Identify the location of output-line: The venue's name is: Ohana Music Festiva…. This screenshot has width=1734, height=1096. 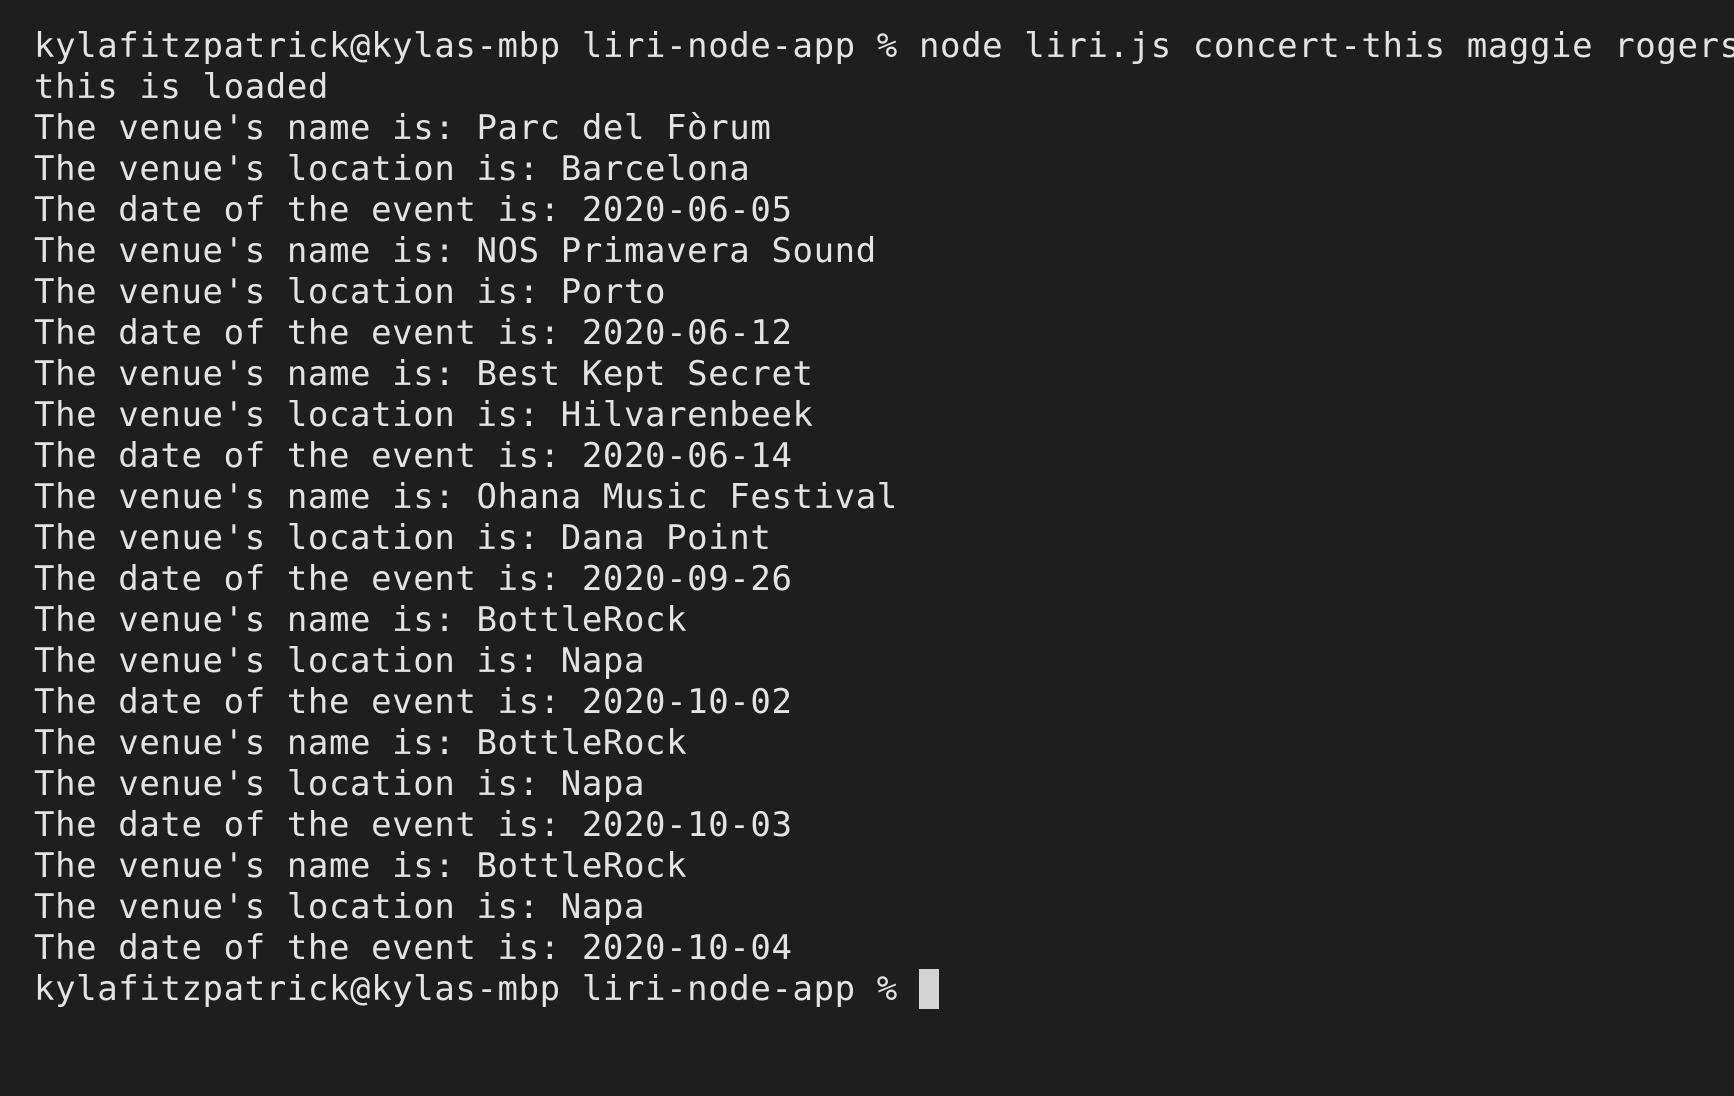
(466, 497).